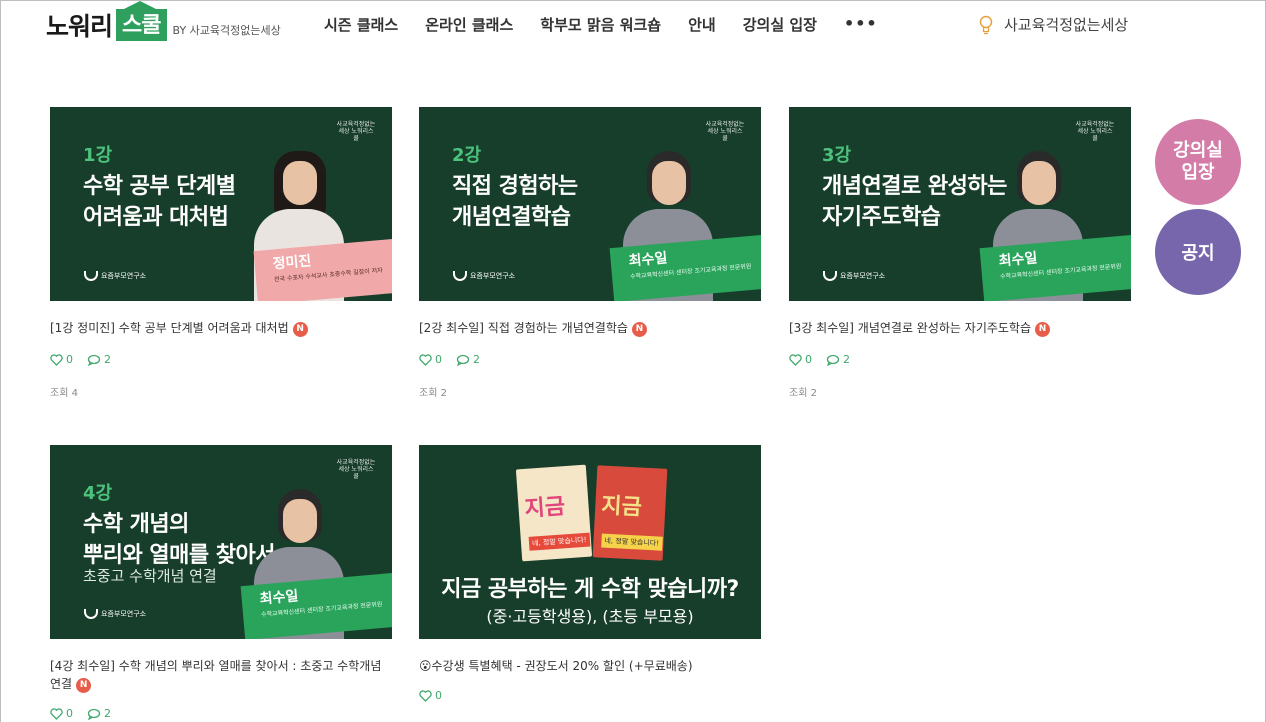 The image size is (1266, 722). Describe the element at coordinates (515, 202) in the screenshot. I see `thumb-title: 직접 경험하는 개념연결학습` at that location.